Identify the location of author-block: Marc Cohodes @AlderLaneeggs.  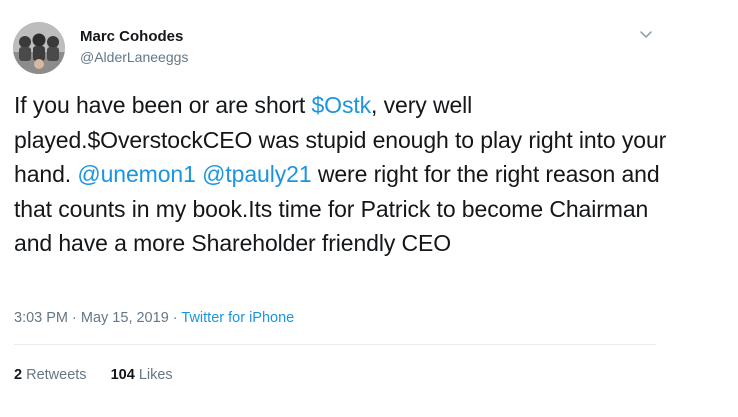
(134, 47).